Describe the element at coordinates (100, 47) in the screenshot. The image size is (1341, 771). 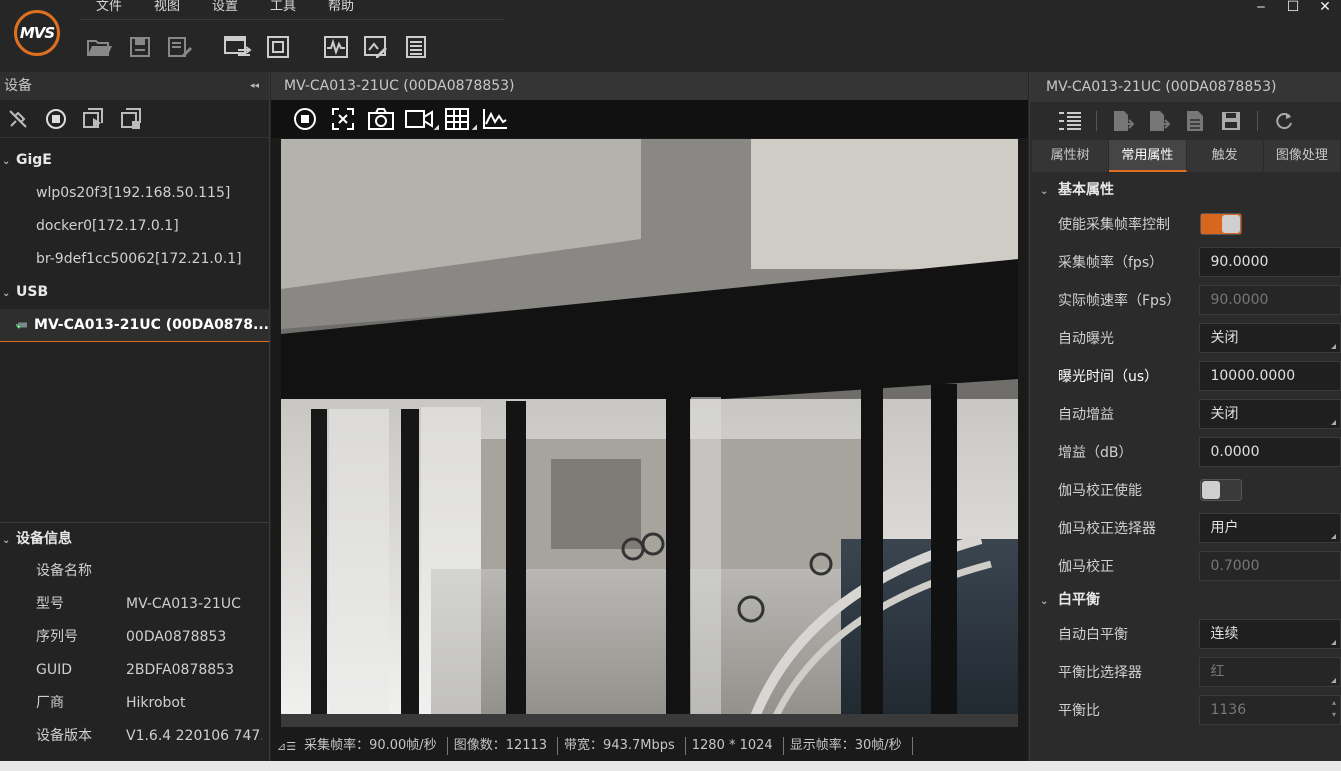
I see `open-folder-button` at that location.